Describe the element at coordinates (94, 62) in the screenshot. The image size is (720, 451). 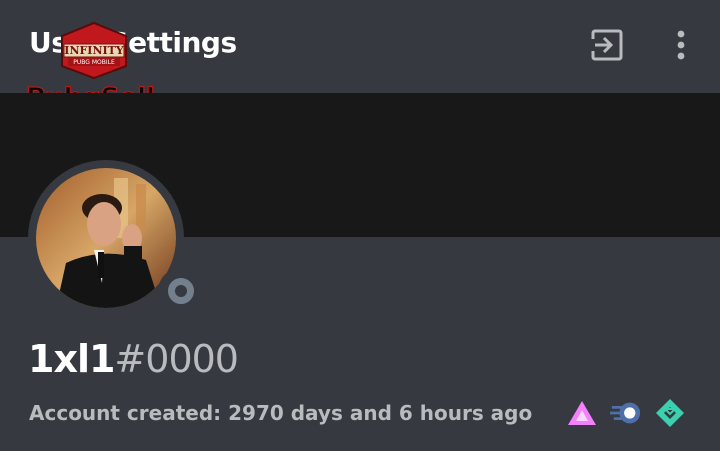
I see `watermark-badge-sub: PUBG MOBILE` at that location.